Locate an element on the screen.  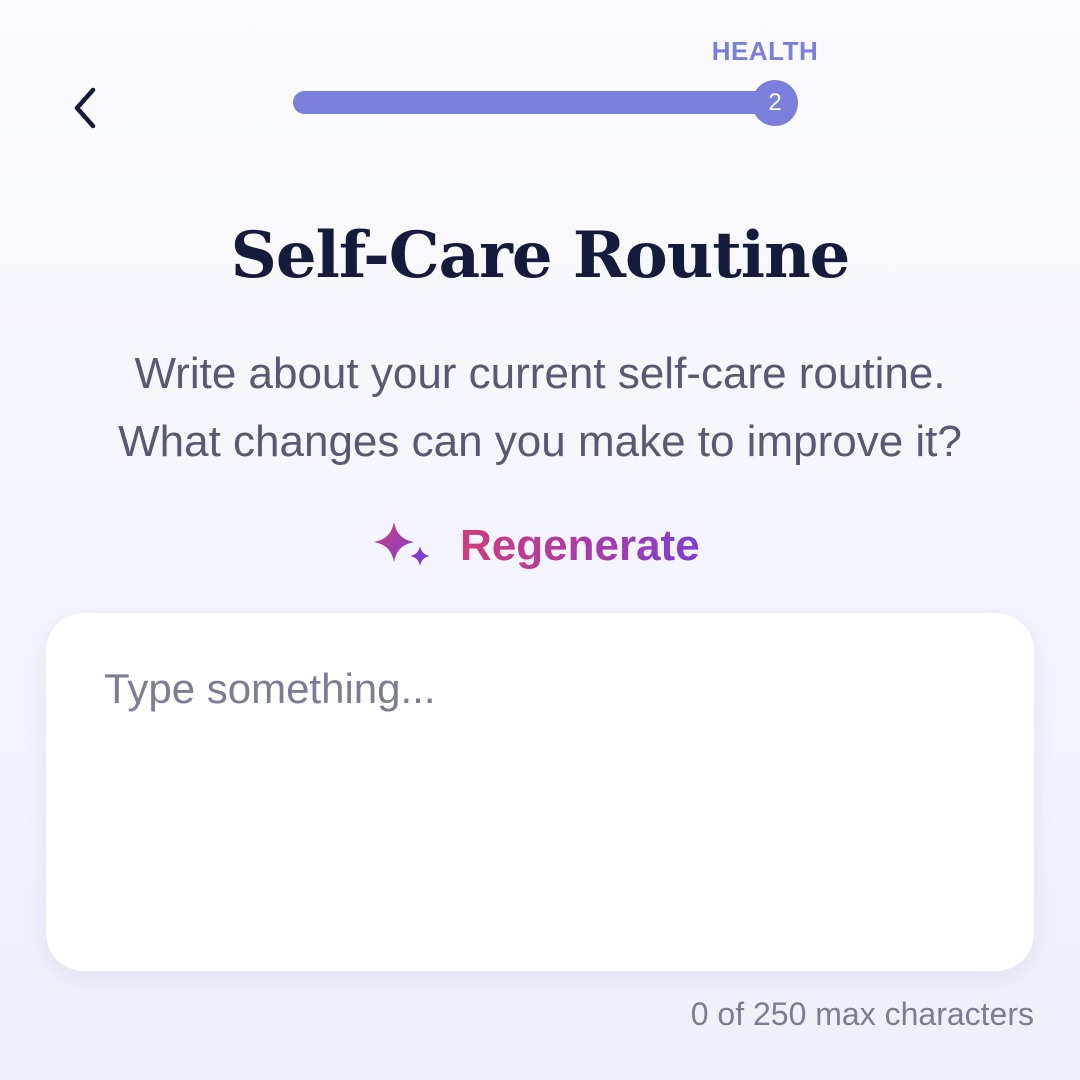
prompt-line: What changes can you make to improve it? is located at coordinates (540, 441).